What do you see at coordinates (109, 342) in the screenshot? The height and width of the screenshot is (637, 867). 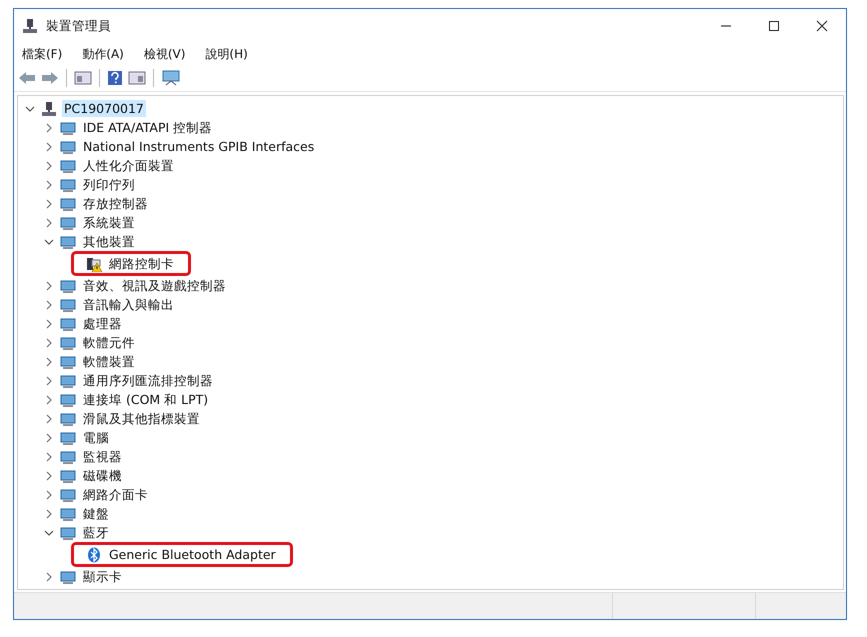 I see `tree-item: 軟體元件` at bounding box center [109, 342].